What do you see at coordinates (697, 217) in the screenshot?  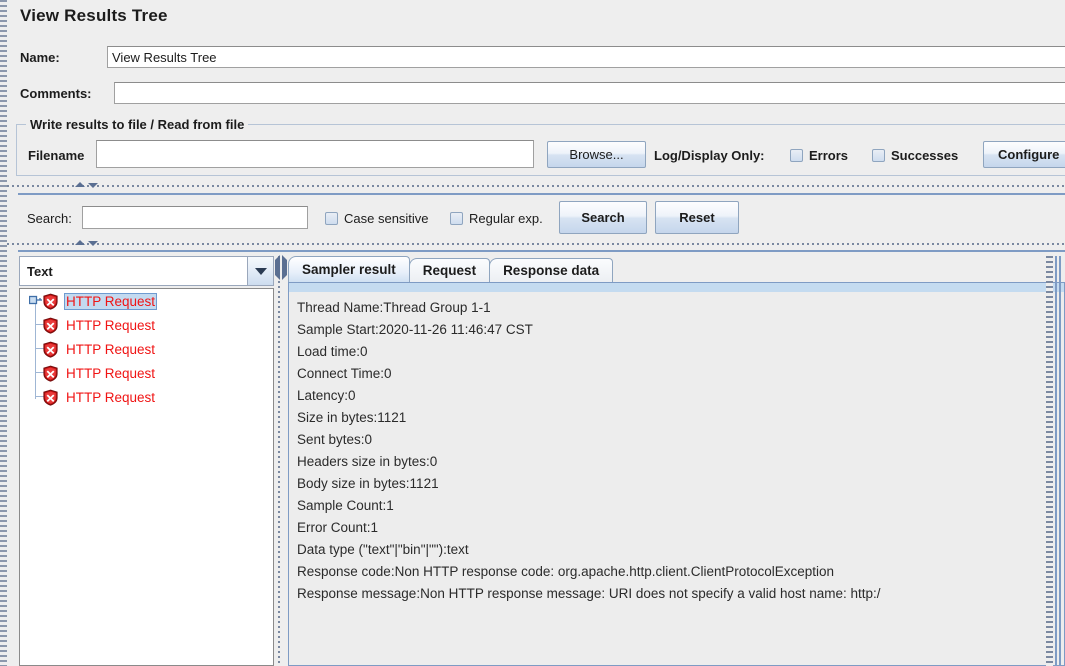 I see `reset-button: Reset` at bounding box center [697, 217].